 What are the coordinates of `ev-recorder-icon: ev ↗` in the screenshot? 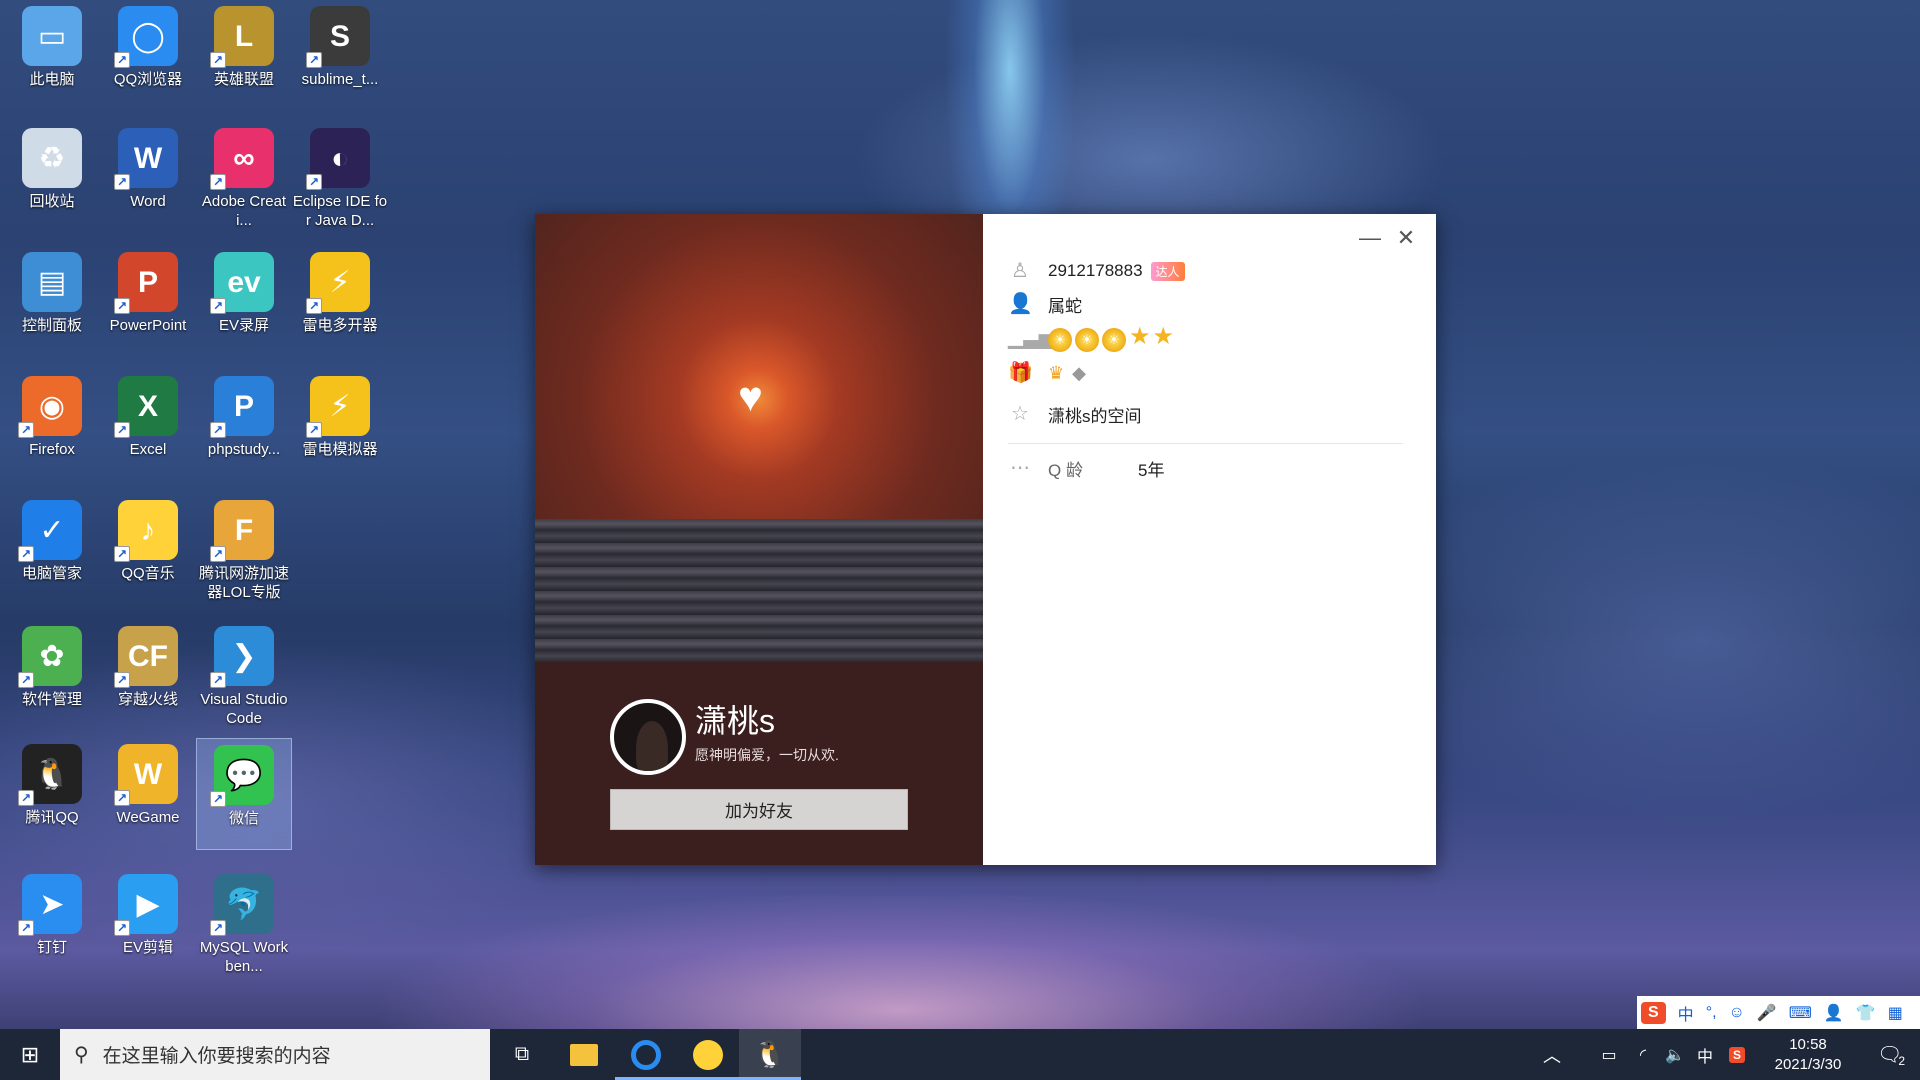 It's located at (242, 283).